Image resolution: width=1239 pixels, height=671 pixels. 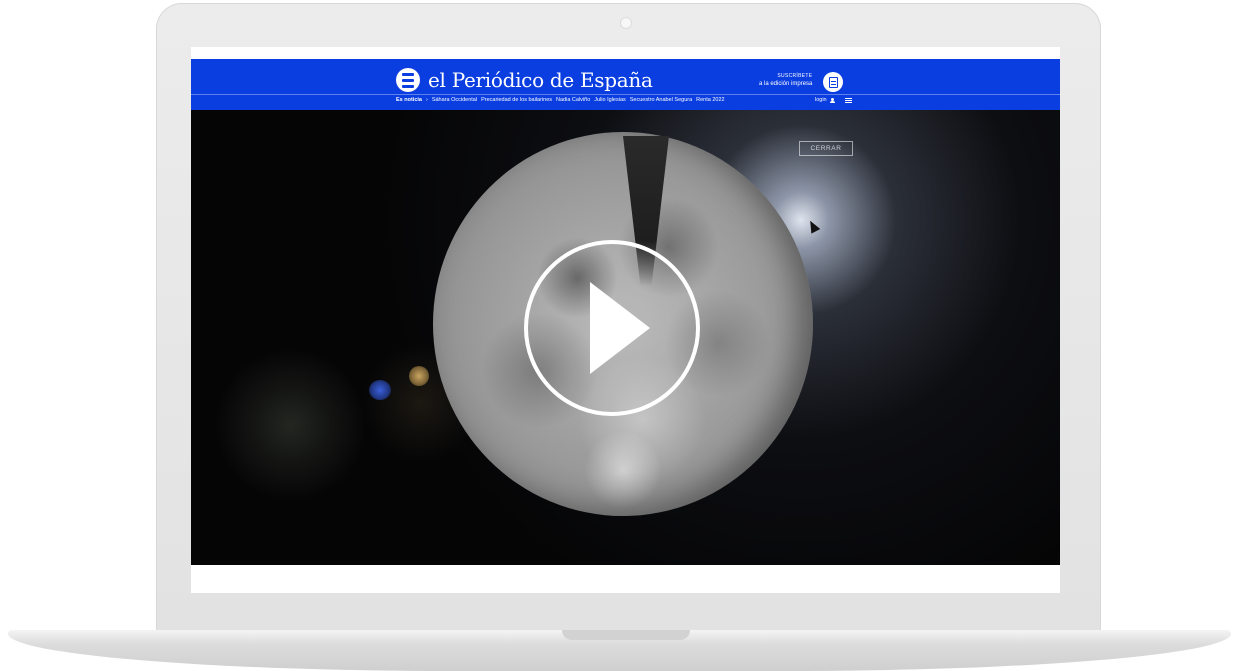 I want to click on user-icon, so click(x=832, y=100).